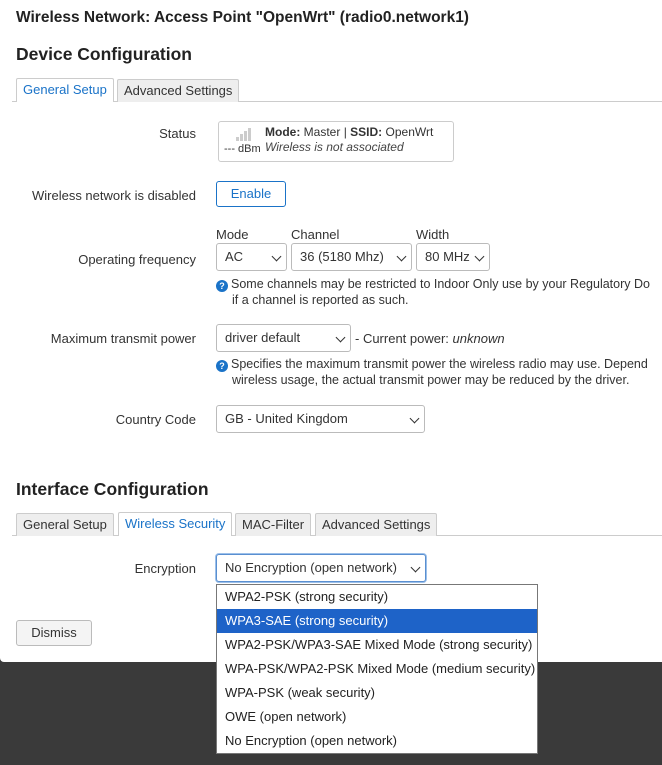 This screenshot has height=765, width=662. I want to click on country-code-select-value: GB - United Kingdom, so click(286, 418).